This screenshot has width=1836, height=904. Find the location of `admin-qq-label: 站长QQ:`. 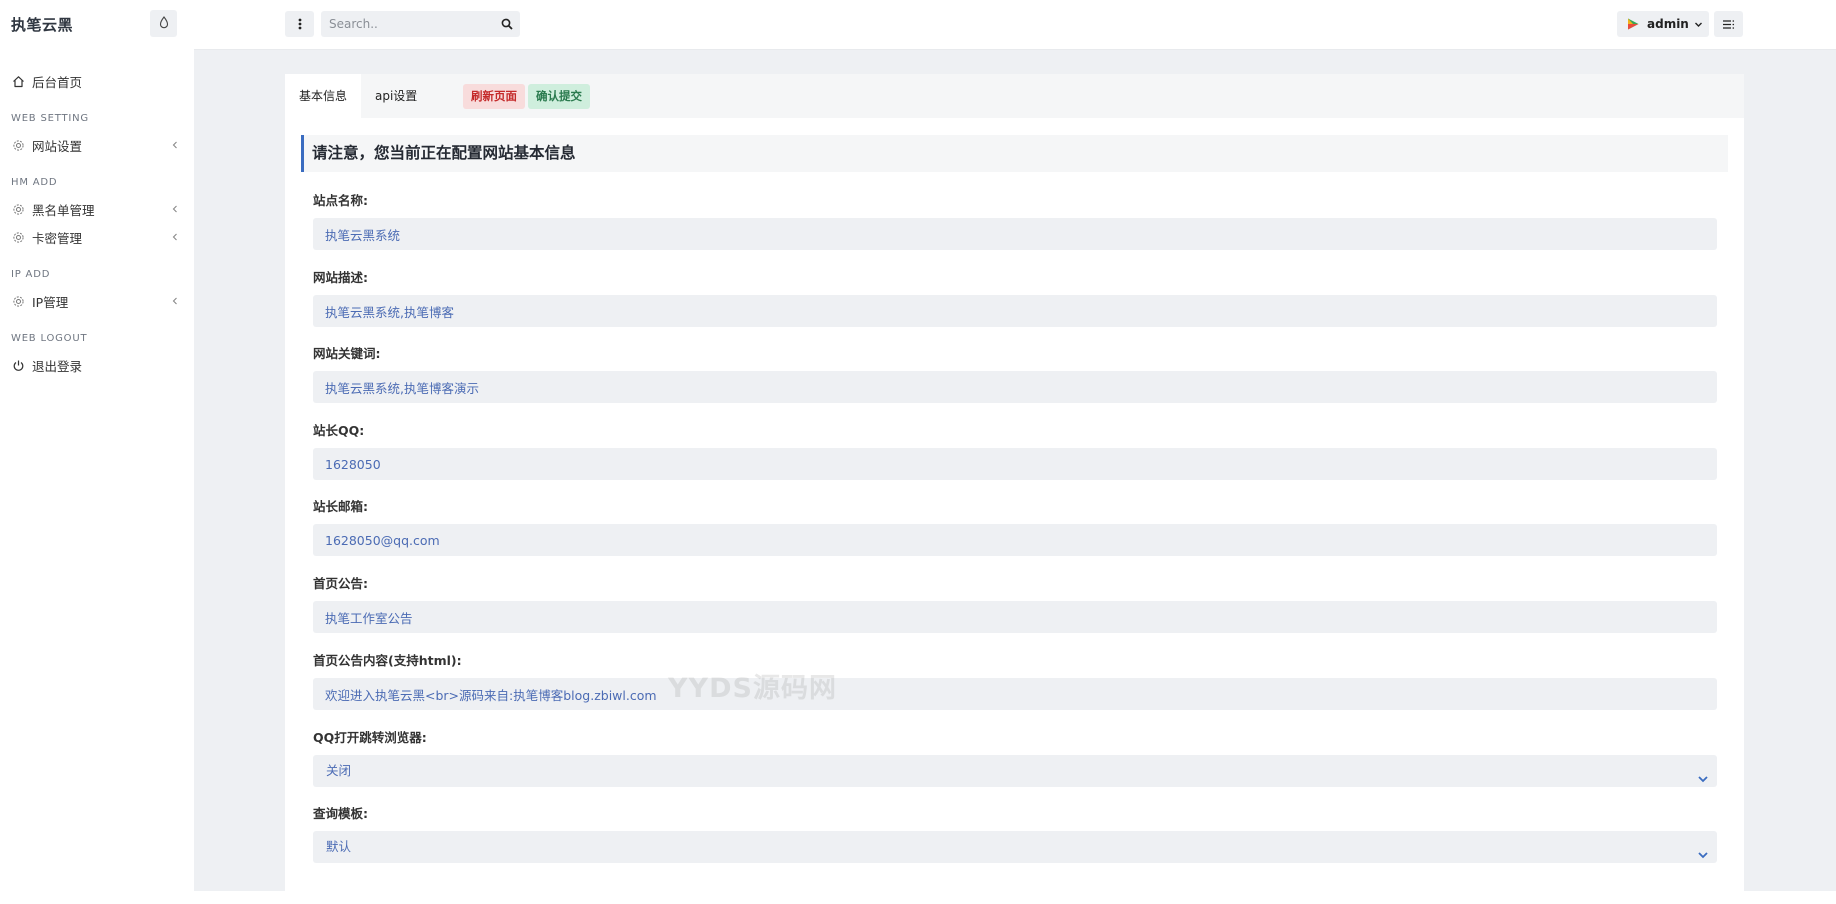

admin-qq-label: 站长QQ: is located at coordinates (339, 430).